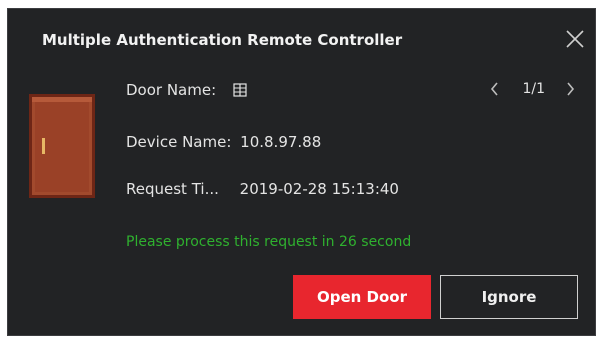 Image resolution: width=603 pixels, height=344 pixels. I want to click on pager: 1/1, so click(532, 89).